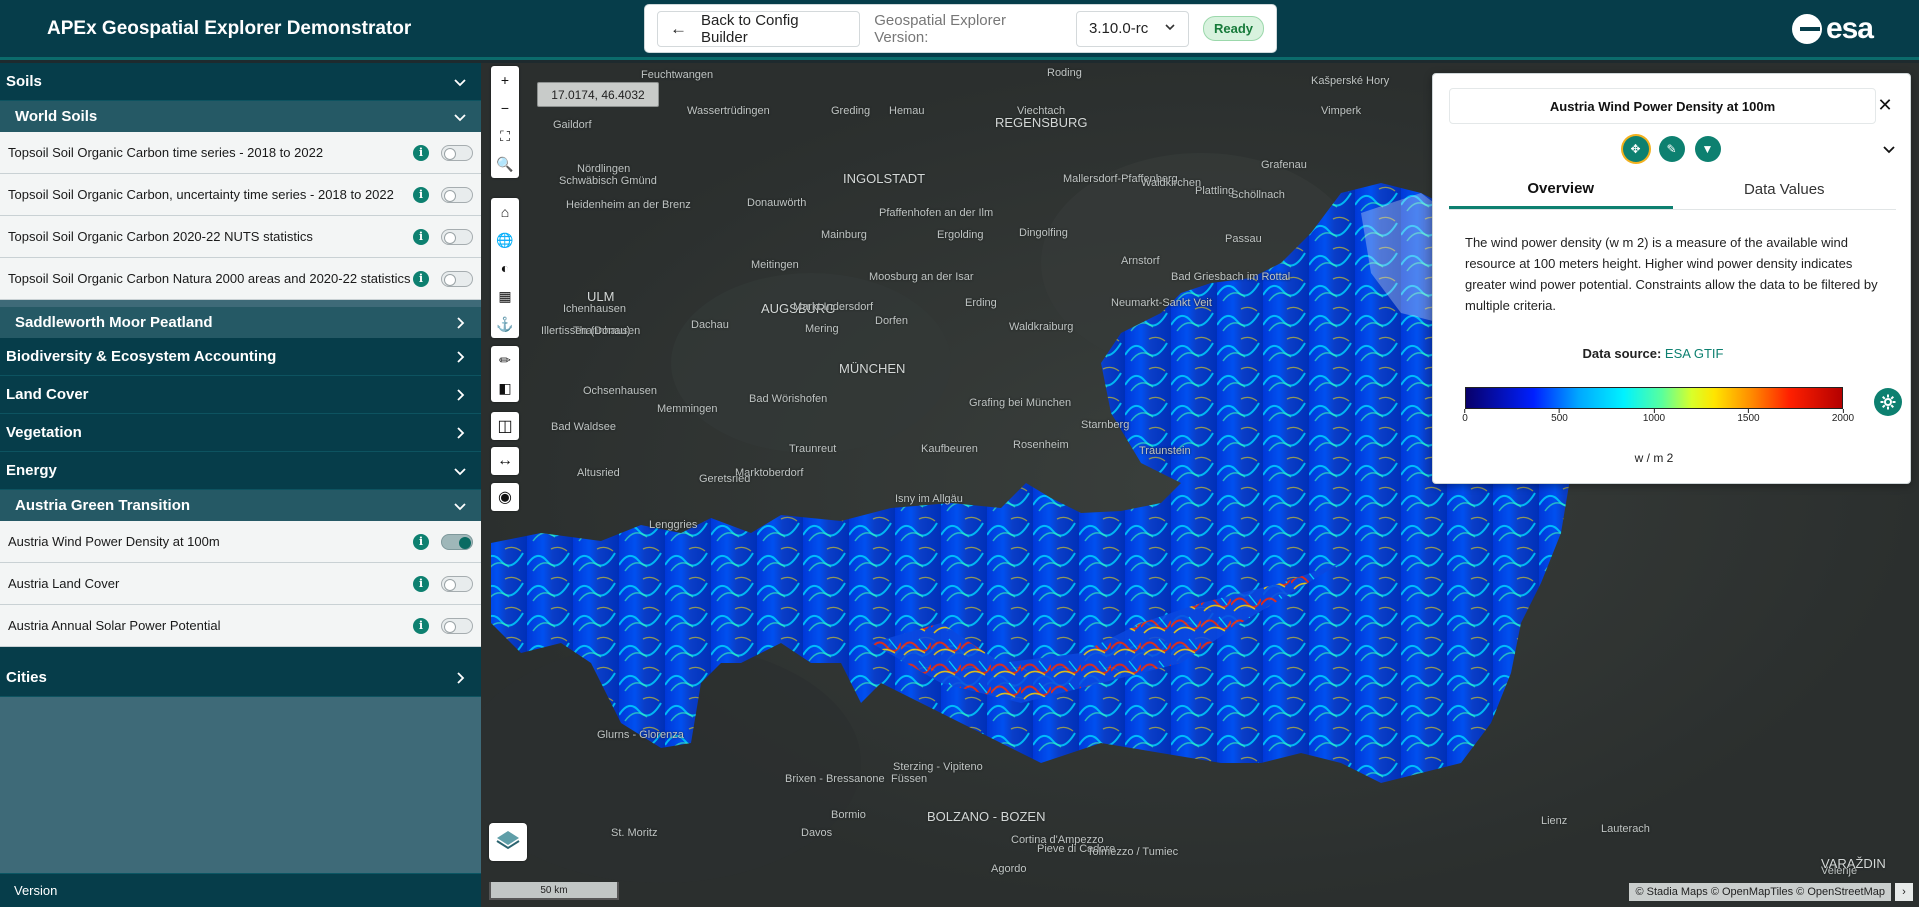 This screenshot has width=1919, height=907. Describe the element at coordinates (505, 324) in the screenshot. I see `anchor-icon: ⚓` at that location.